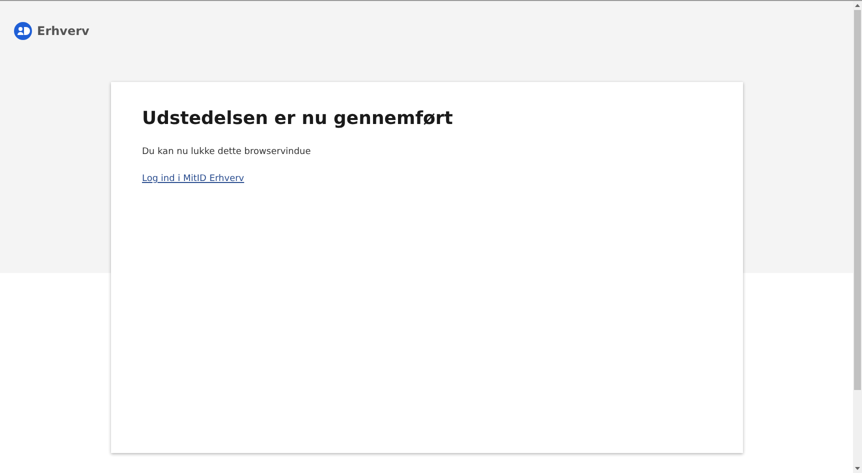 The image size is (862, 473). What do you see at coordinates (63, 31) in the screenshot?
I see `brand-name: Erhverv` at bounding box center [63, 31].